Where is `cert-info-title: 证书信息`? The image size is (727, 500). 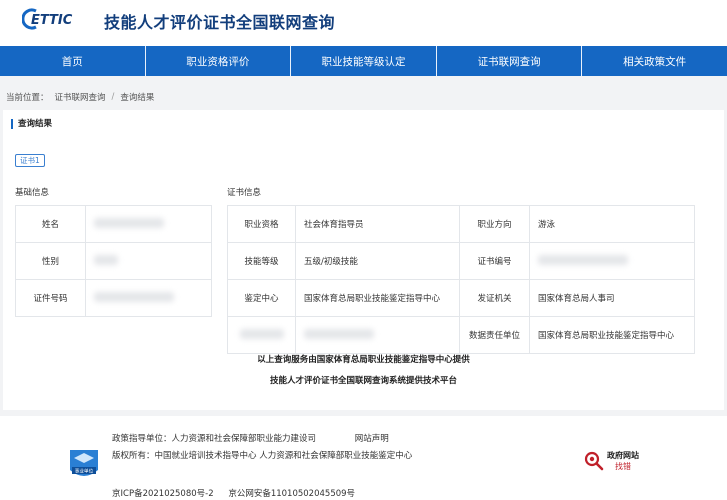 cert-info-title: 证书信息 is located at coordinates (244, 193).